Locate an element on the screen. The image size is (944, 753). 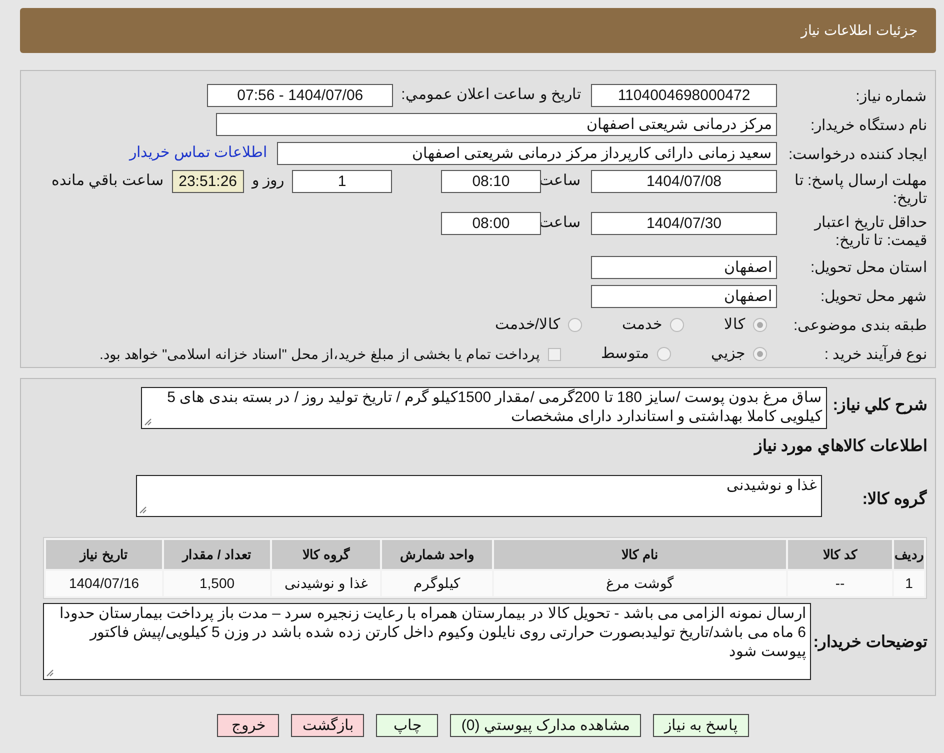
field-label: مهلت ارسال پاسخ: تا تاریخ: is located at coordinates (860, 189).